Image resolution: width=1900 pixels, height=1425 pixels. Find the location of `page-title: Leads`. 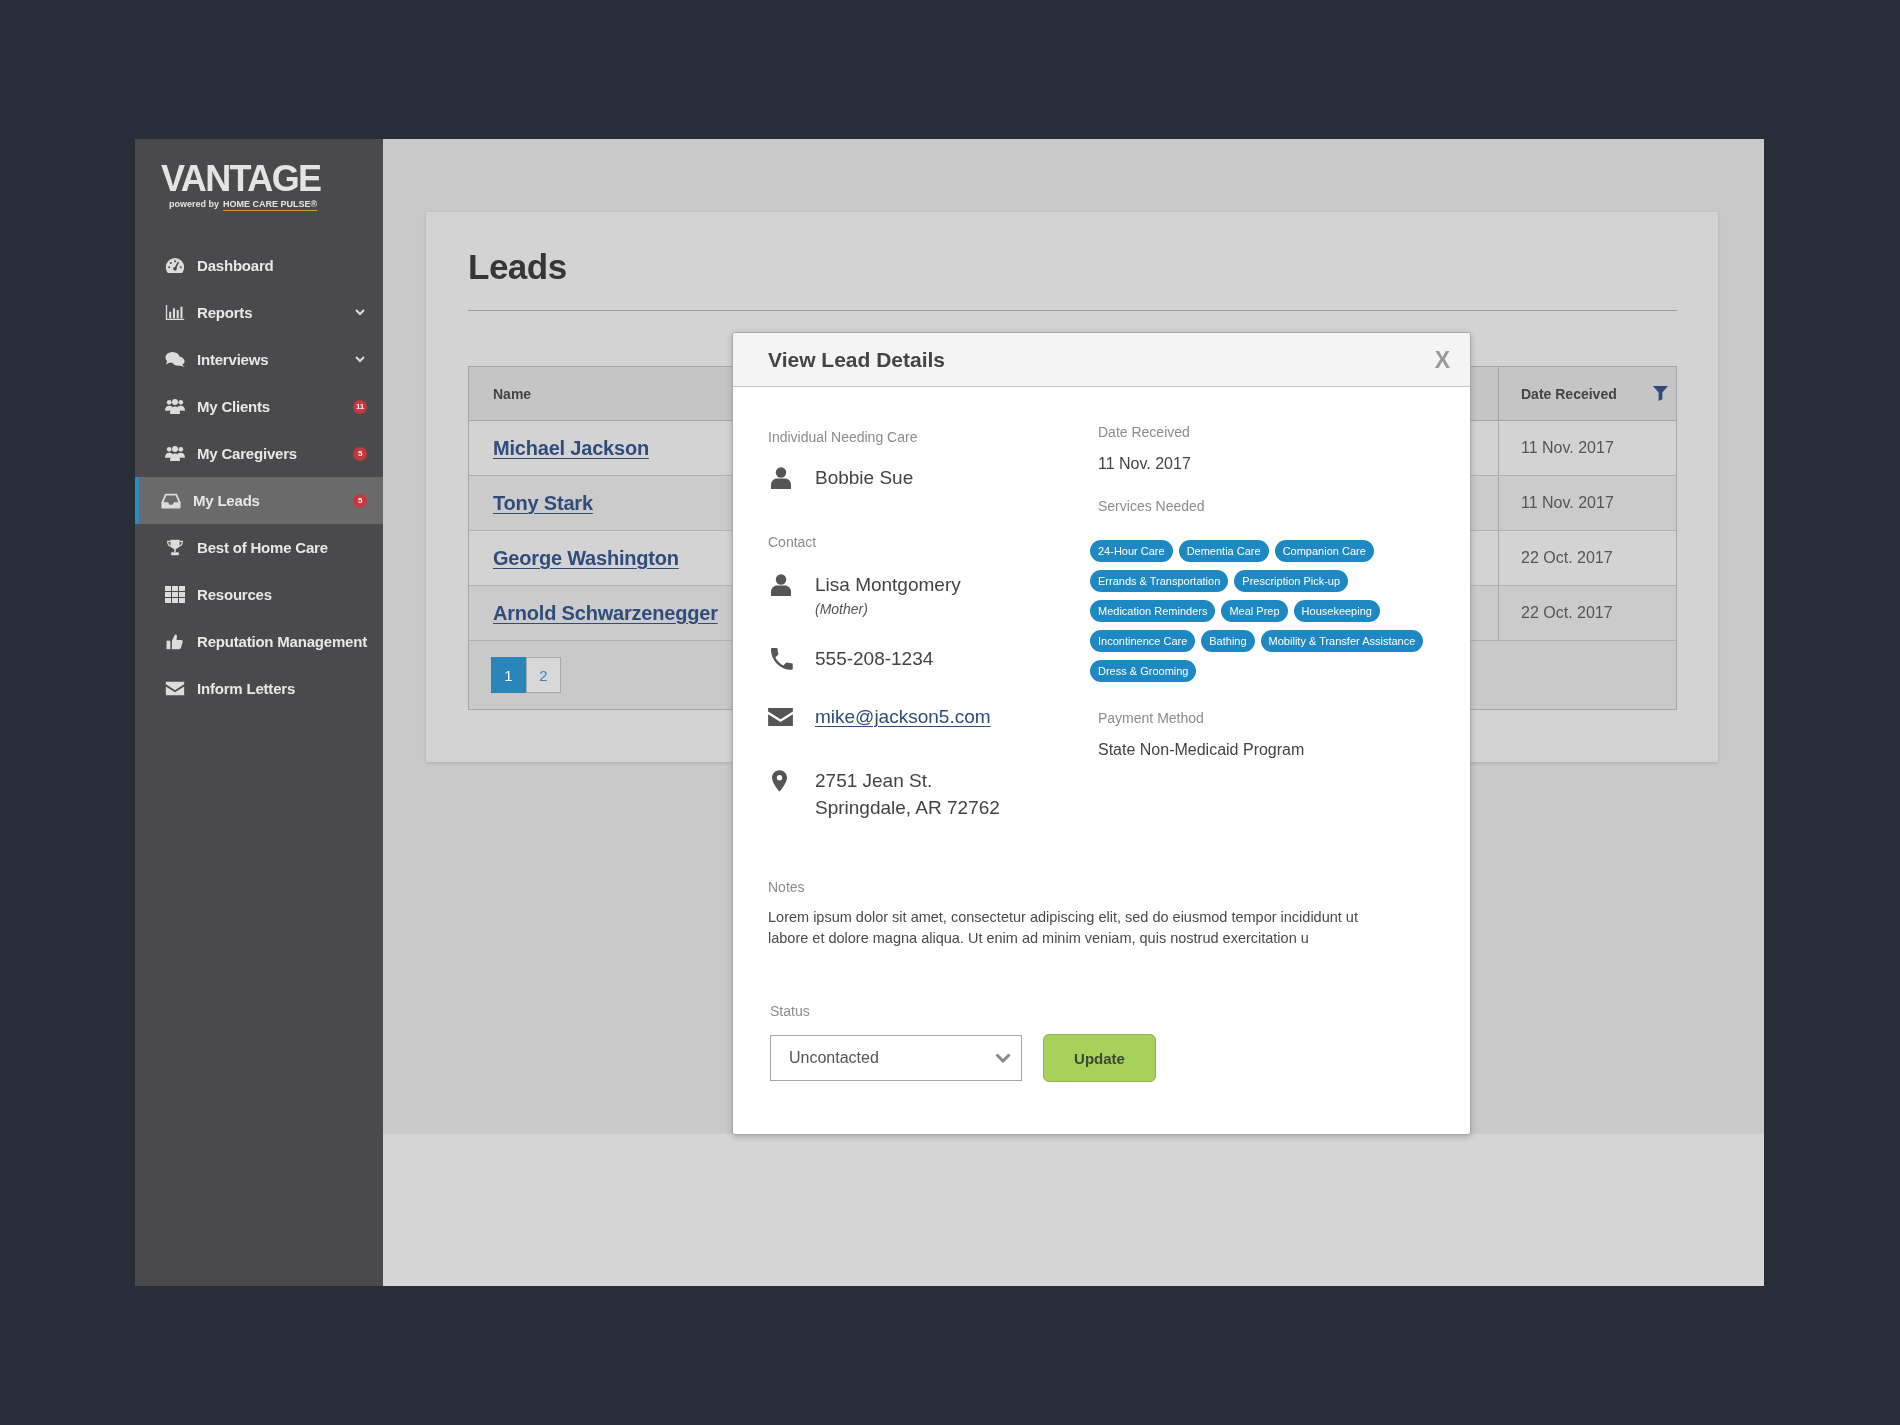

page-title: Leads is located at coordinates (517, 267).